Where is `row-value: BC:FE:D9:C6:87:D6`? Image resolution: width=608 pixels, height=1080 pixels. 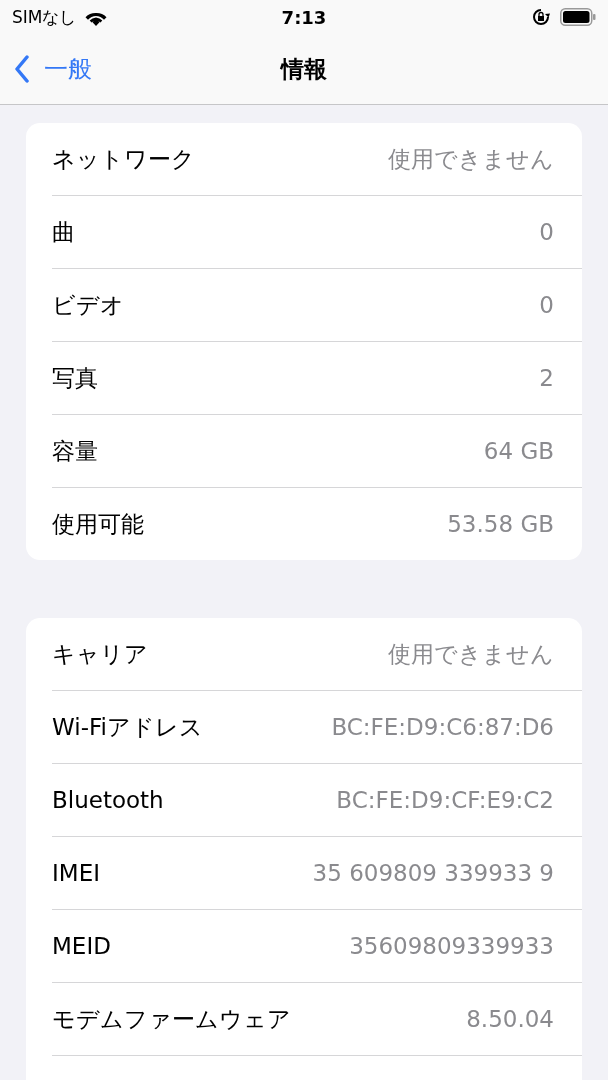 row-value: BC:FE:D9:C6:87:D6 is located at coordinates (442, 727).